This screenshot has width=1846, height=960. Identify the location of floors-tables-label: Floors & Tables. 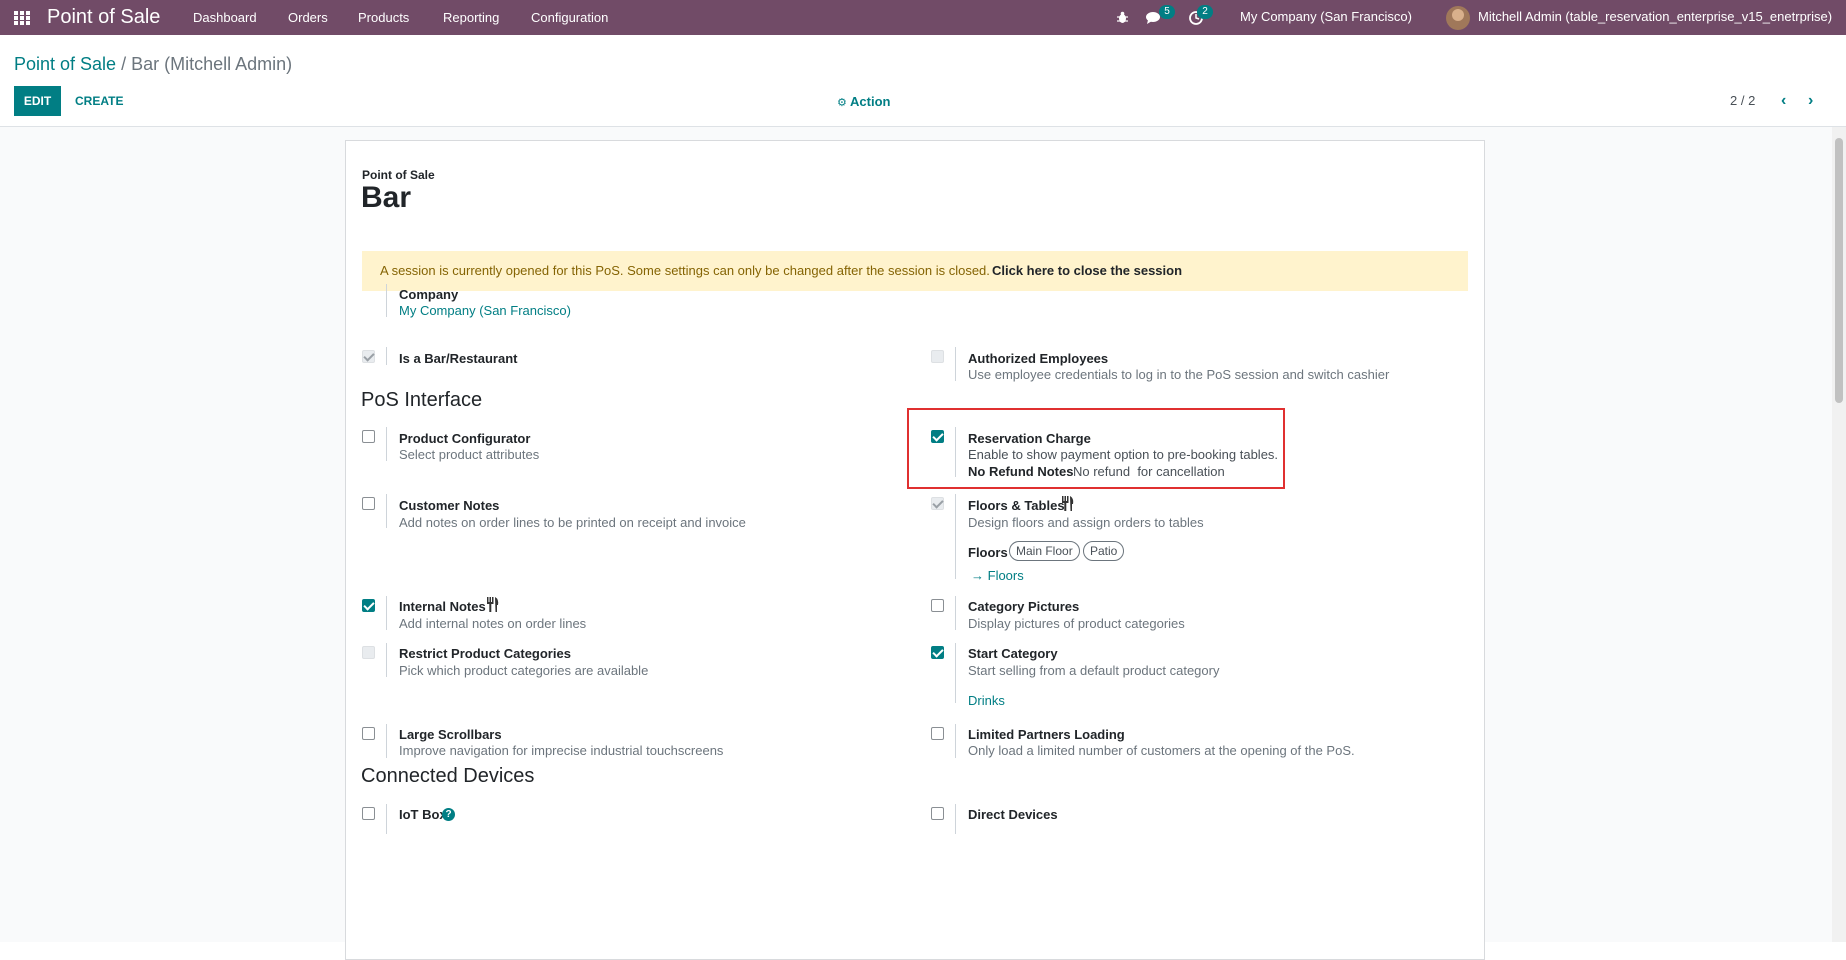
(1016, 505).